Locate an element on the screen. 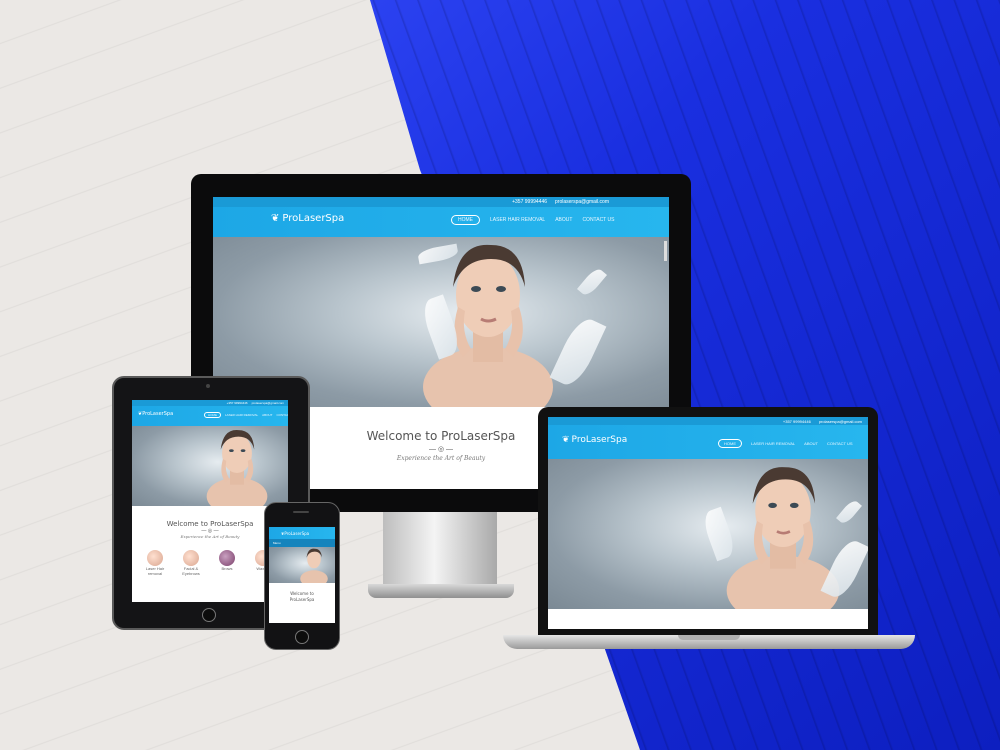 The width and height of the screenshot is (1000, 750). phone-home-button is located at coordinates (302, 637).